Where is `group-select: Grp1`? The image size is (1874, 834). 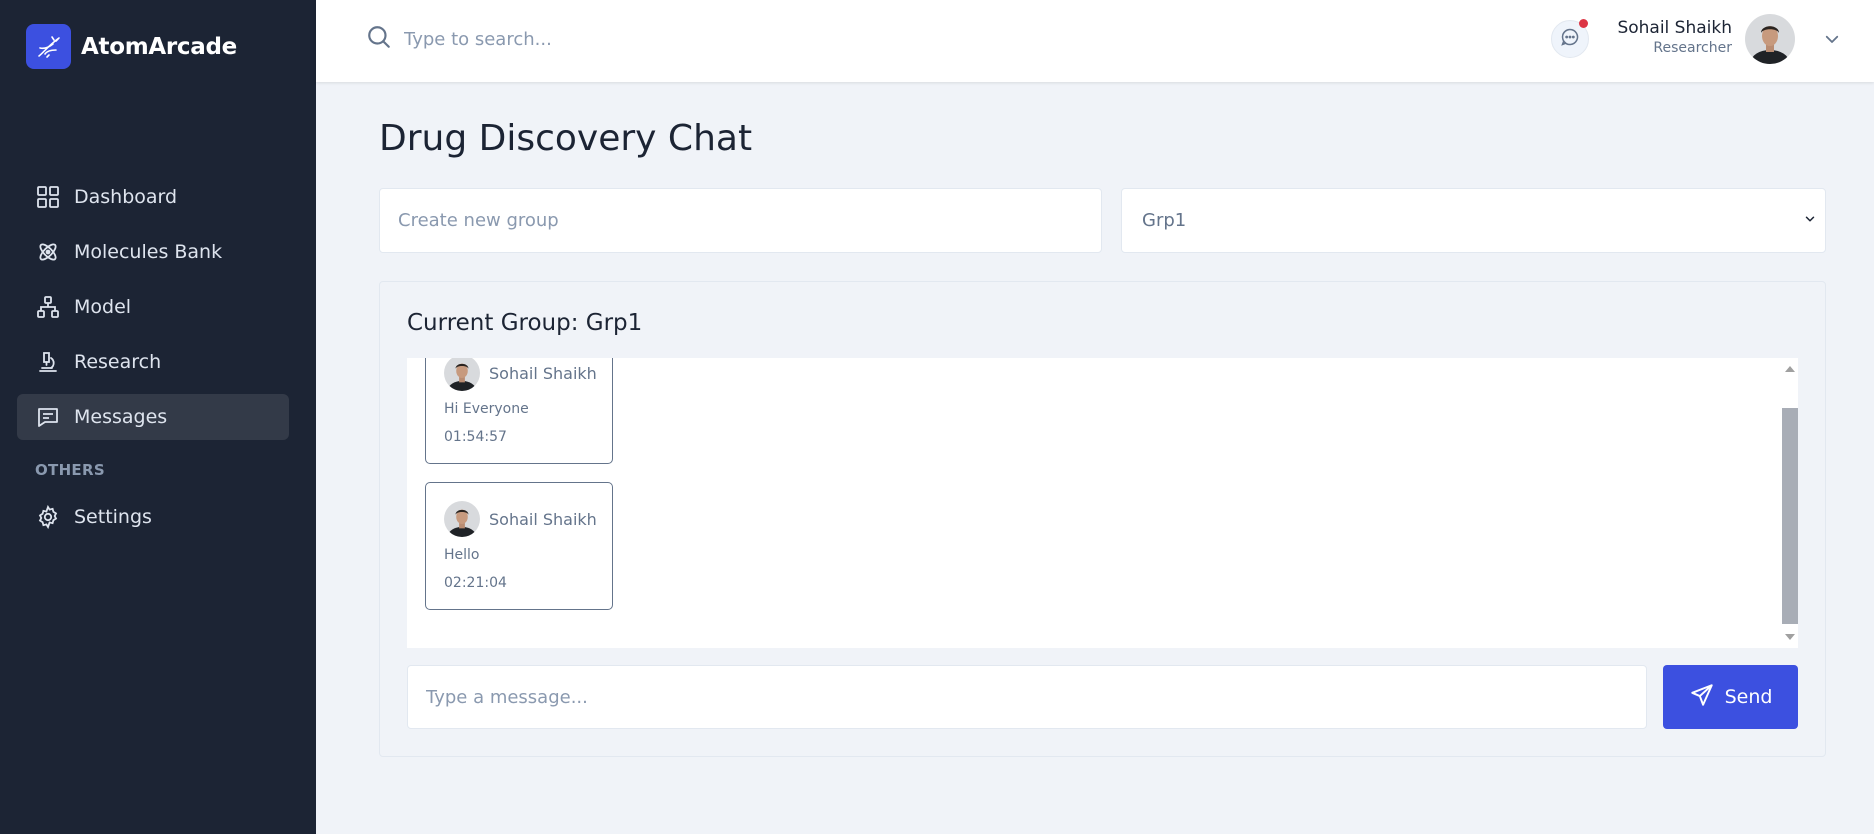
group-select: Grp1 is located at coordinates (1473, 220).